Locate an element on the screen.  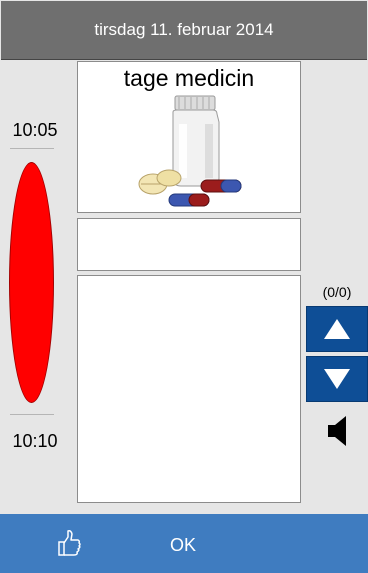
scroll-up-button is located at coordinates (337, 329).